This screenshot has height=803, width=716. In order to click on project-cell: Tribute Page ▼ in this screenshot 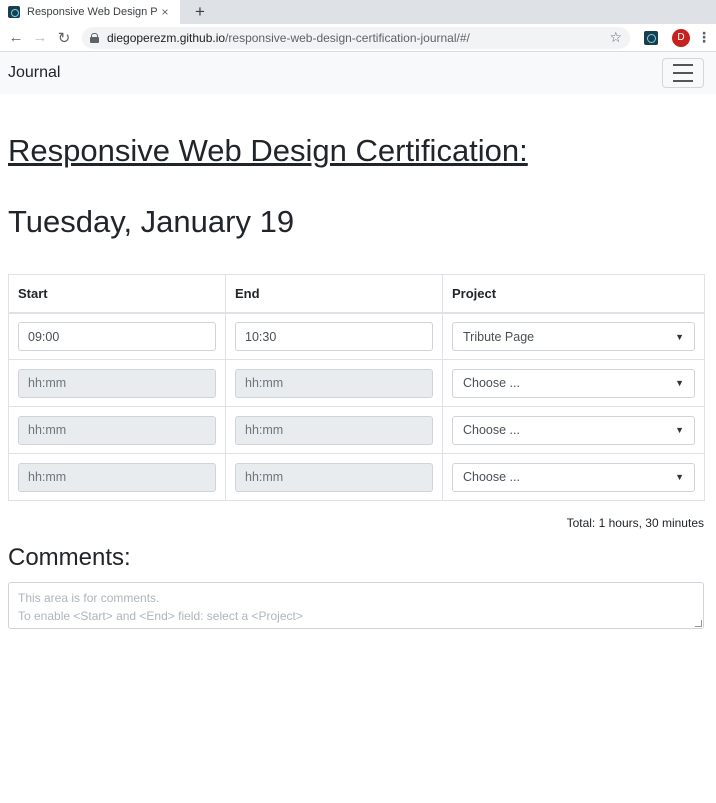, I will do `click(573, 336)`.